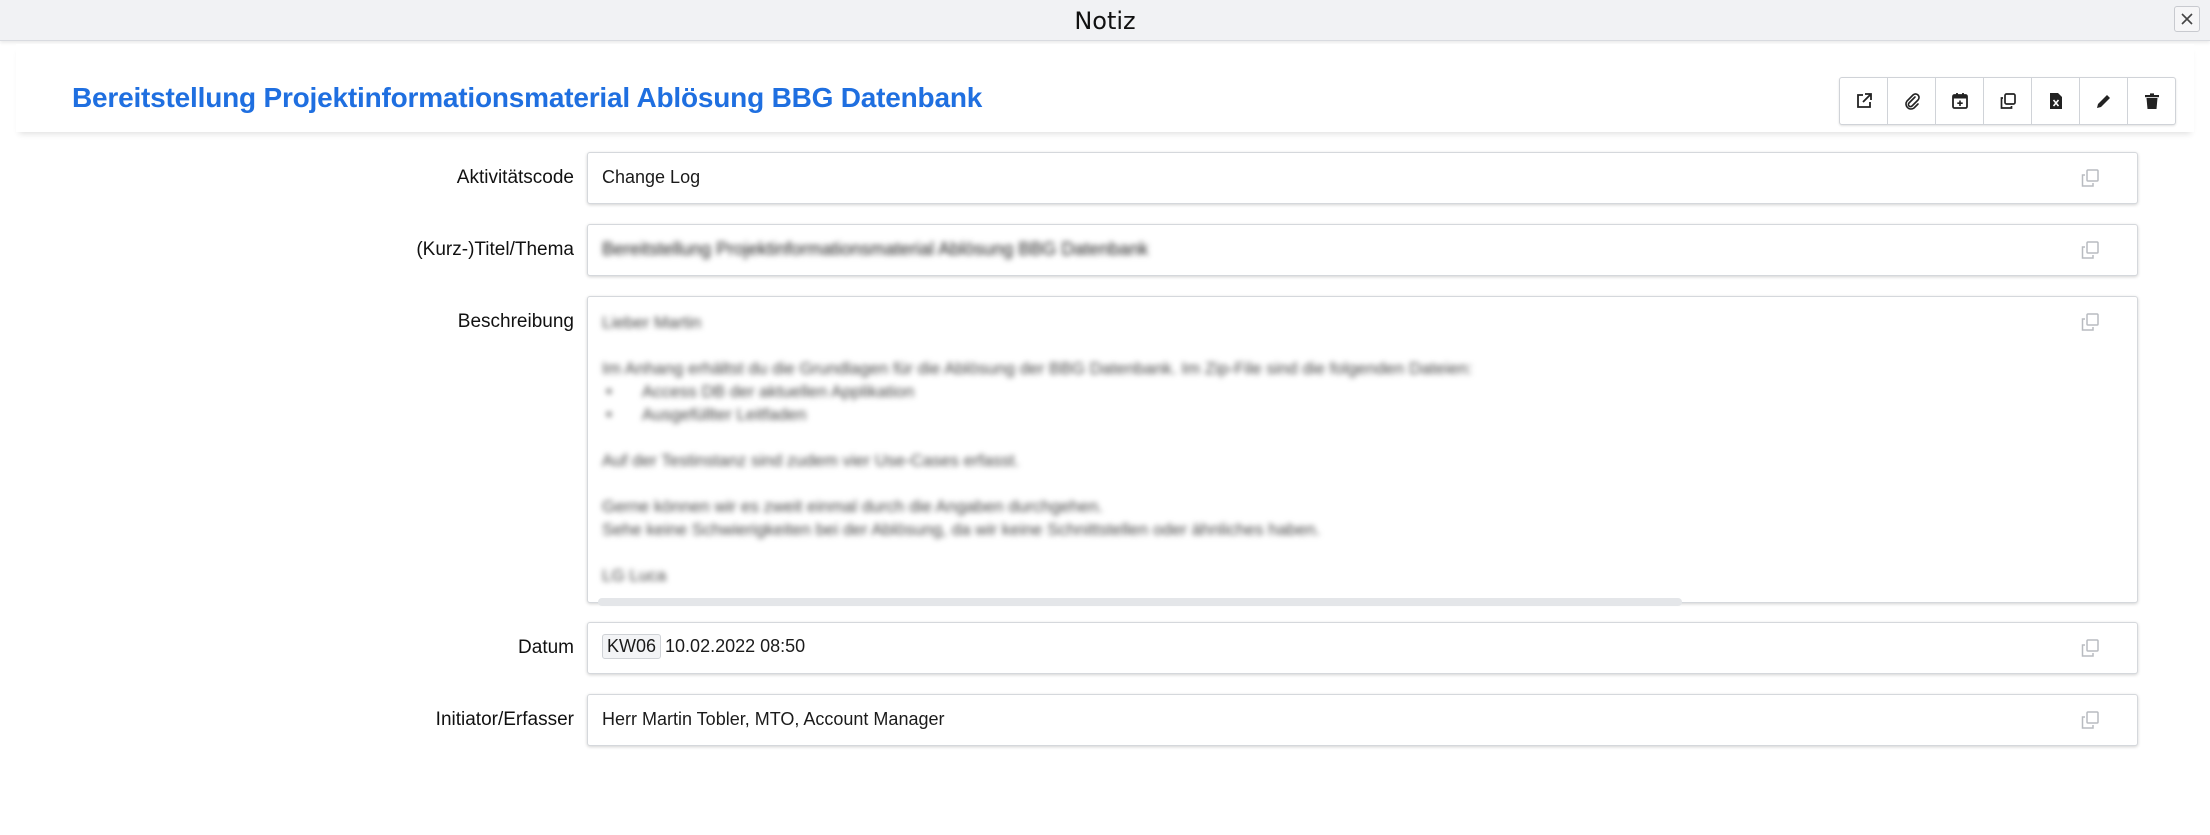 The height and width of the screenshot is (835, 2210). I want to click on open-external-button, so click(1864, 101).